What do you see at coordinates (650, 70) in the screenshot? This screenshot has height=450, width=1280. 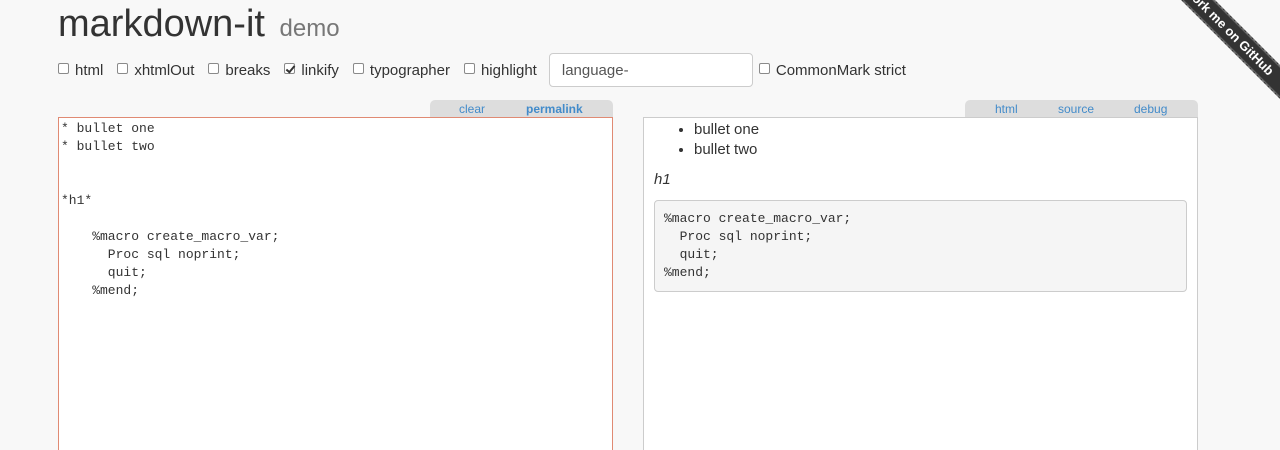 I see `lang-prefix-input` at bounding box center [650, 70].